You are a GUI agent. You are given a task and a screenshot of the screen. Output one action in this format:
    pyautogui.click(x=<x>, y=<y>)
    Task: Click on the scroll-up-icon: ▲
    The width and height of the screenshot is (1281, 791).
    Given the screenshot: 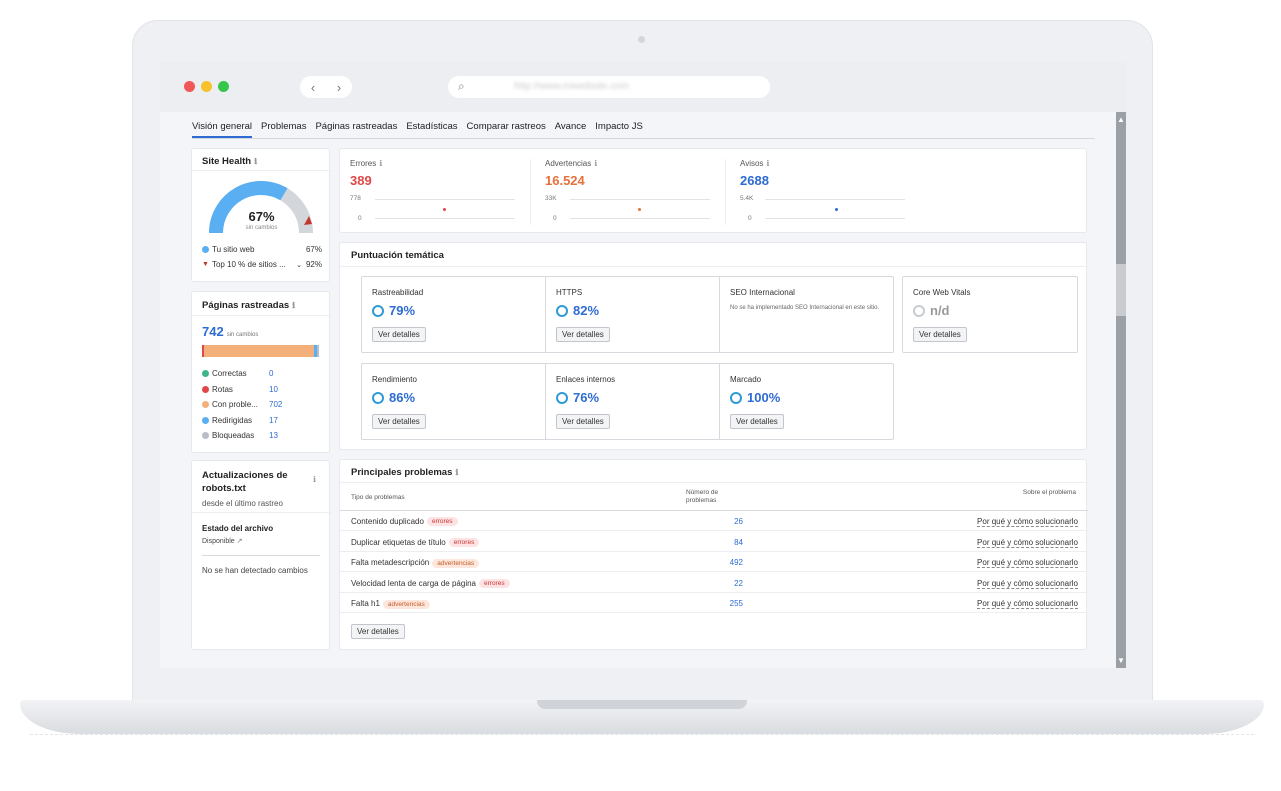 What is the action you would take?
    pyautogui.click(x=1121, y=119)
    